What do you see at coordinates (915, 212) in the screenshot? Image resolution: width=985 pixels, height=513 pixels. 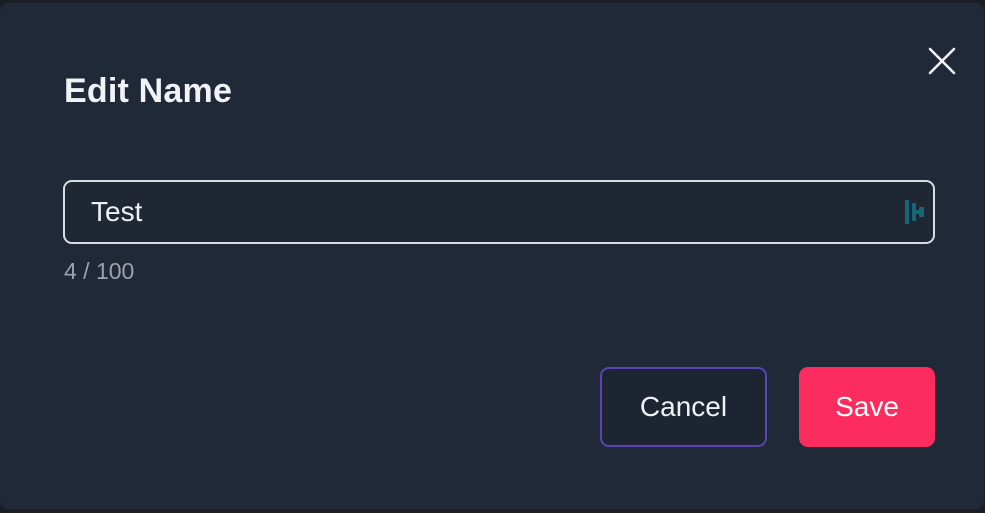 I see `password-manager-icon` at bounding box center [915, 212].